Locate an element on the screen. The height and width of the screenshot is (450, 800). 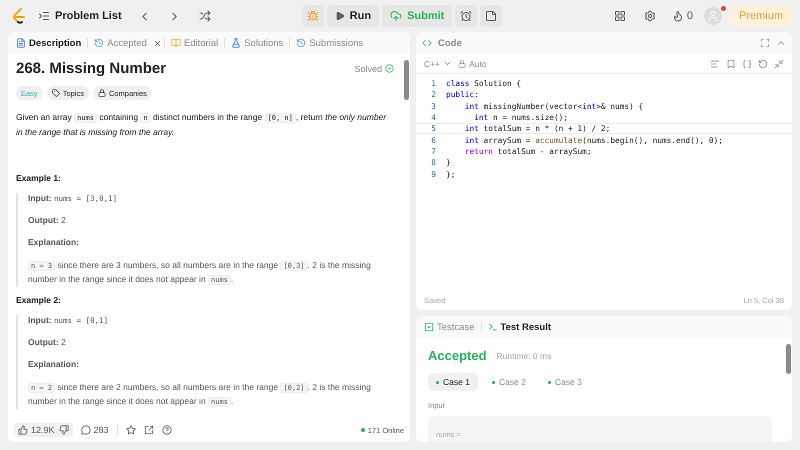
check-circle-icon is located at coordinates (389, 68).